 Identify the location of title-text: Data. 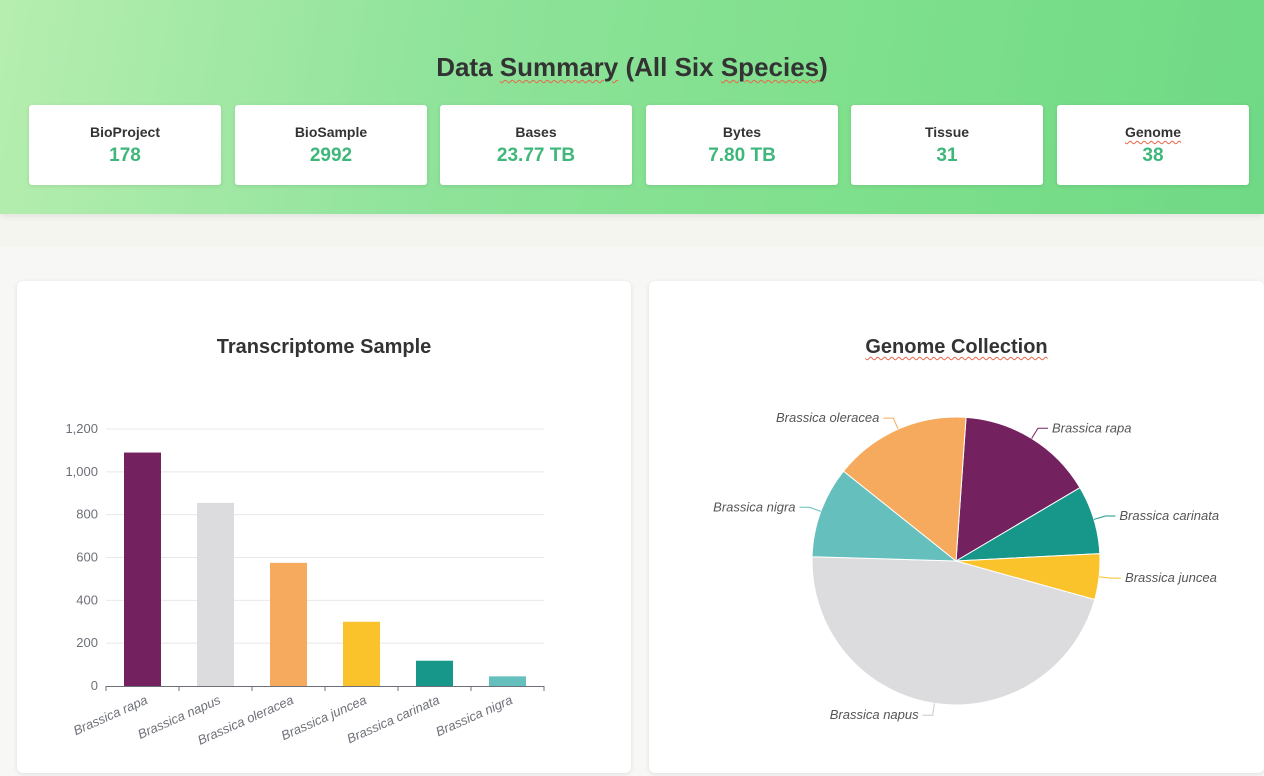
(468, 67).